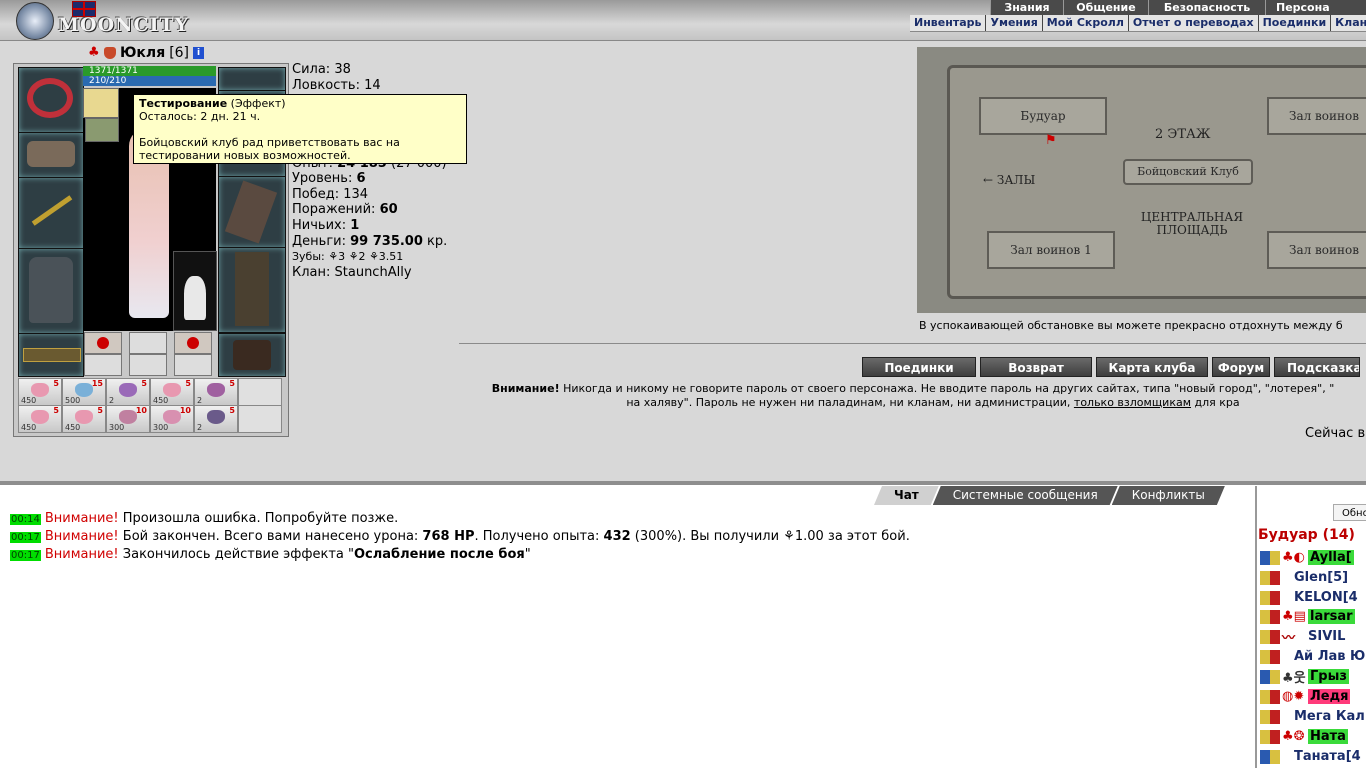  I want to click on pants-icon, so click(252, 289).